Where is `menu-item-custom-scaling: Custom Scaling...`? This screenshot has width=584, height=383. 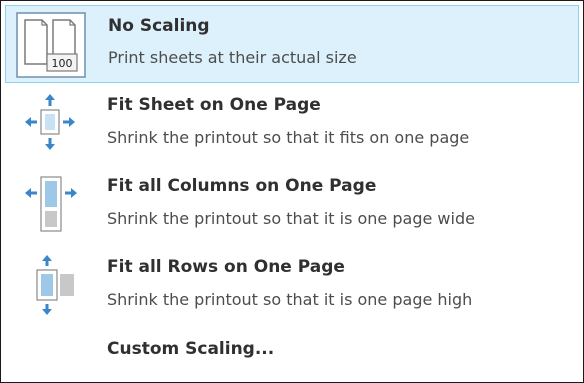
menu-item-custom-scaling: Custom Scaling... is located at coordinates (292, 352).